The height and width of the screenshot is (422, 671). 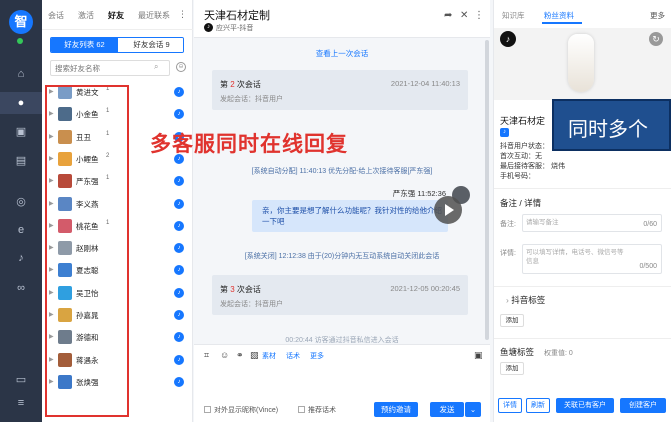 What do you see at coordinates (464, 15) in the screenshot?
I see `close-icon: ✕` at bounding box center [464, 15].